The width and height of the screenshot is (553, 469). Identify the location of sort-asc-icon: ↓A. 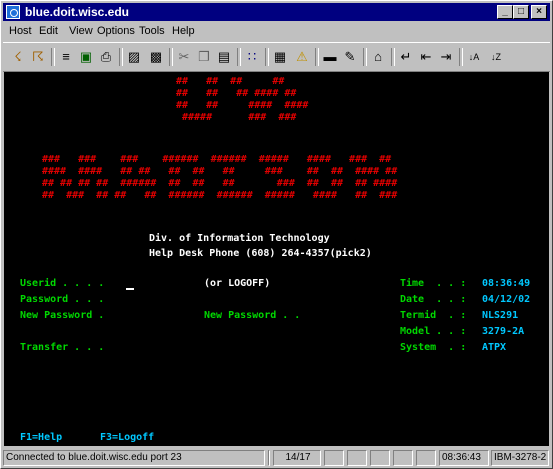
(474, 57).